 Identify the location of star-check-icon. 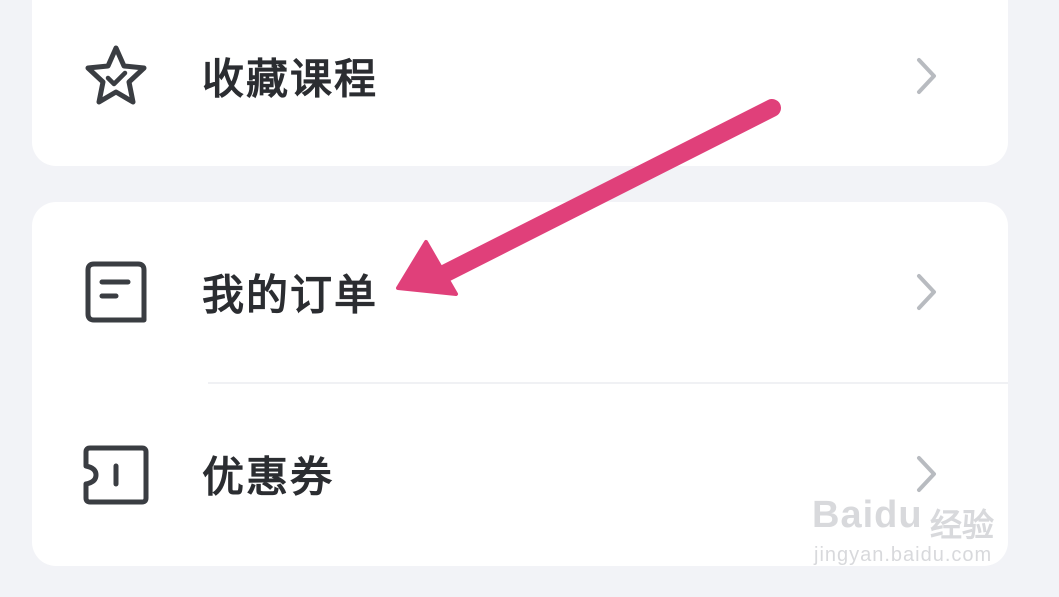
(116, 75).